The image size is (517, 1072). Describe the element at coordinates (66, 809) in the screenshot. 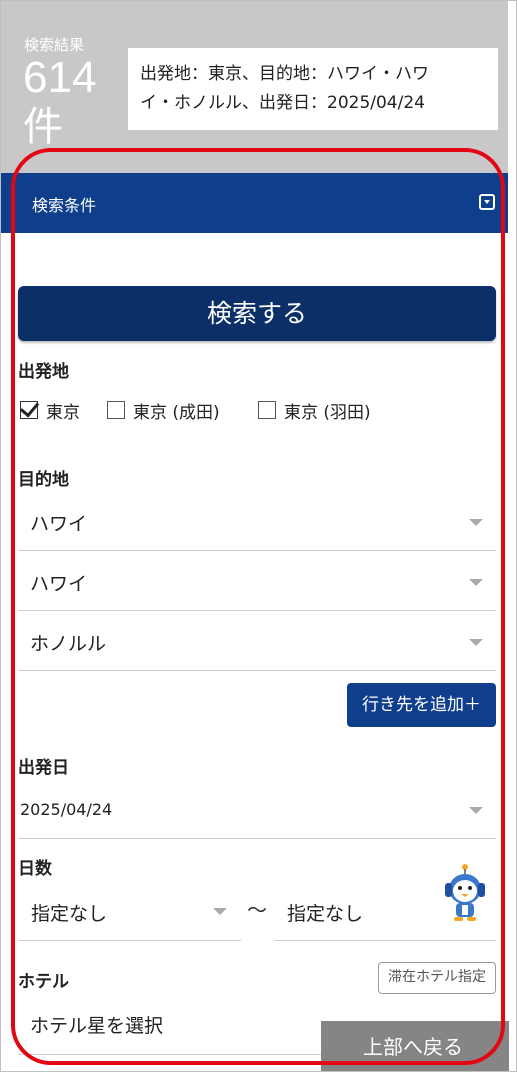

I see `select-value: 2025/04/24` at that location.